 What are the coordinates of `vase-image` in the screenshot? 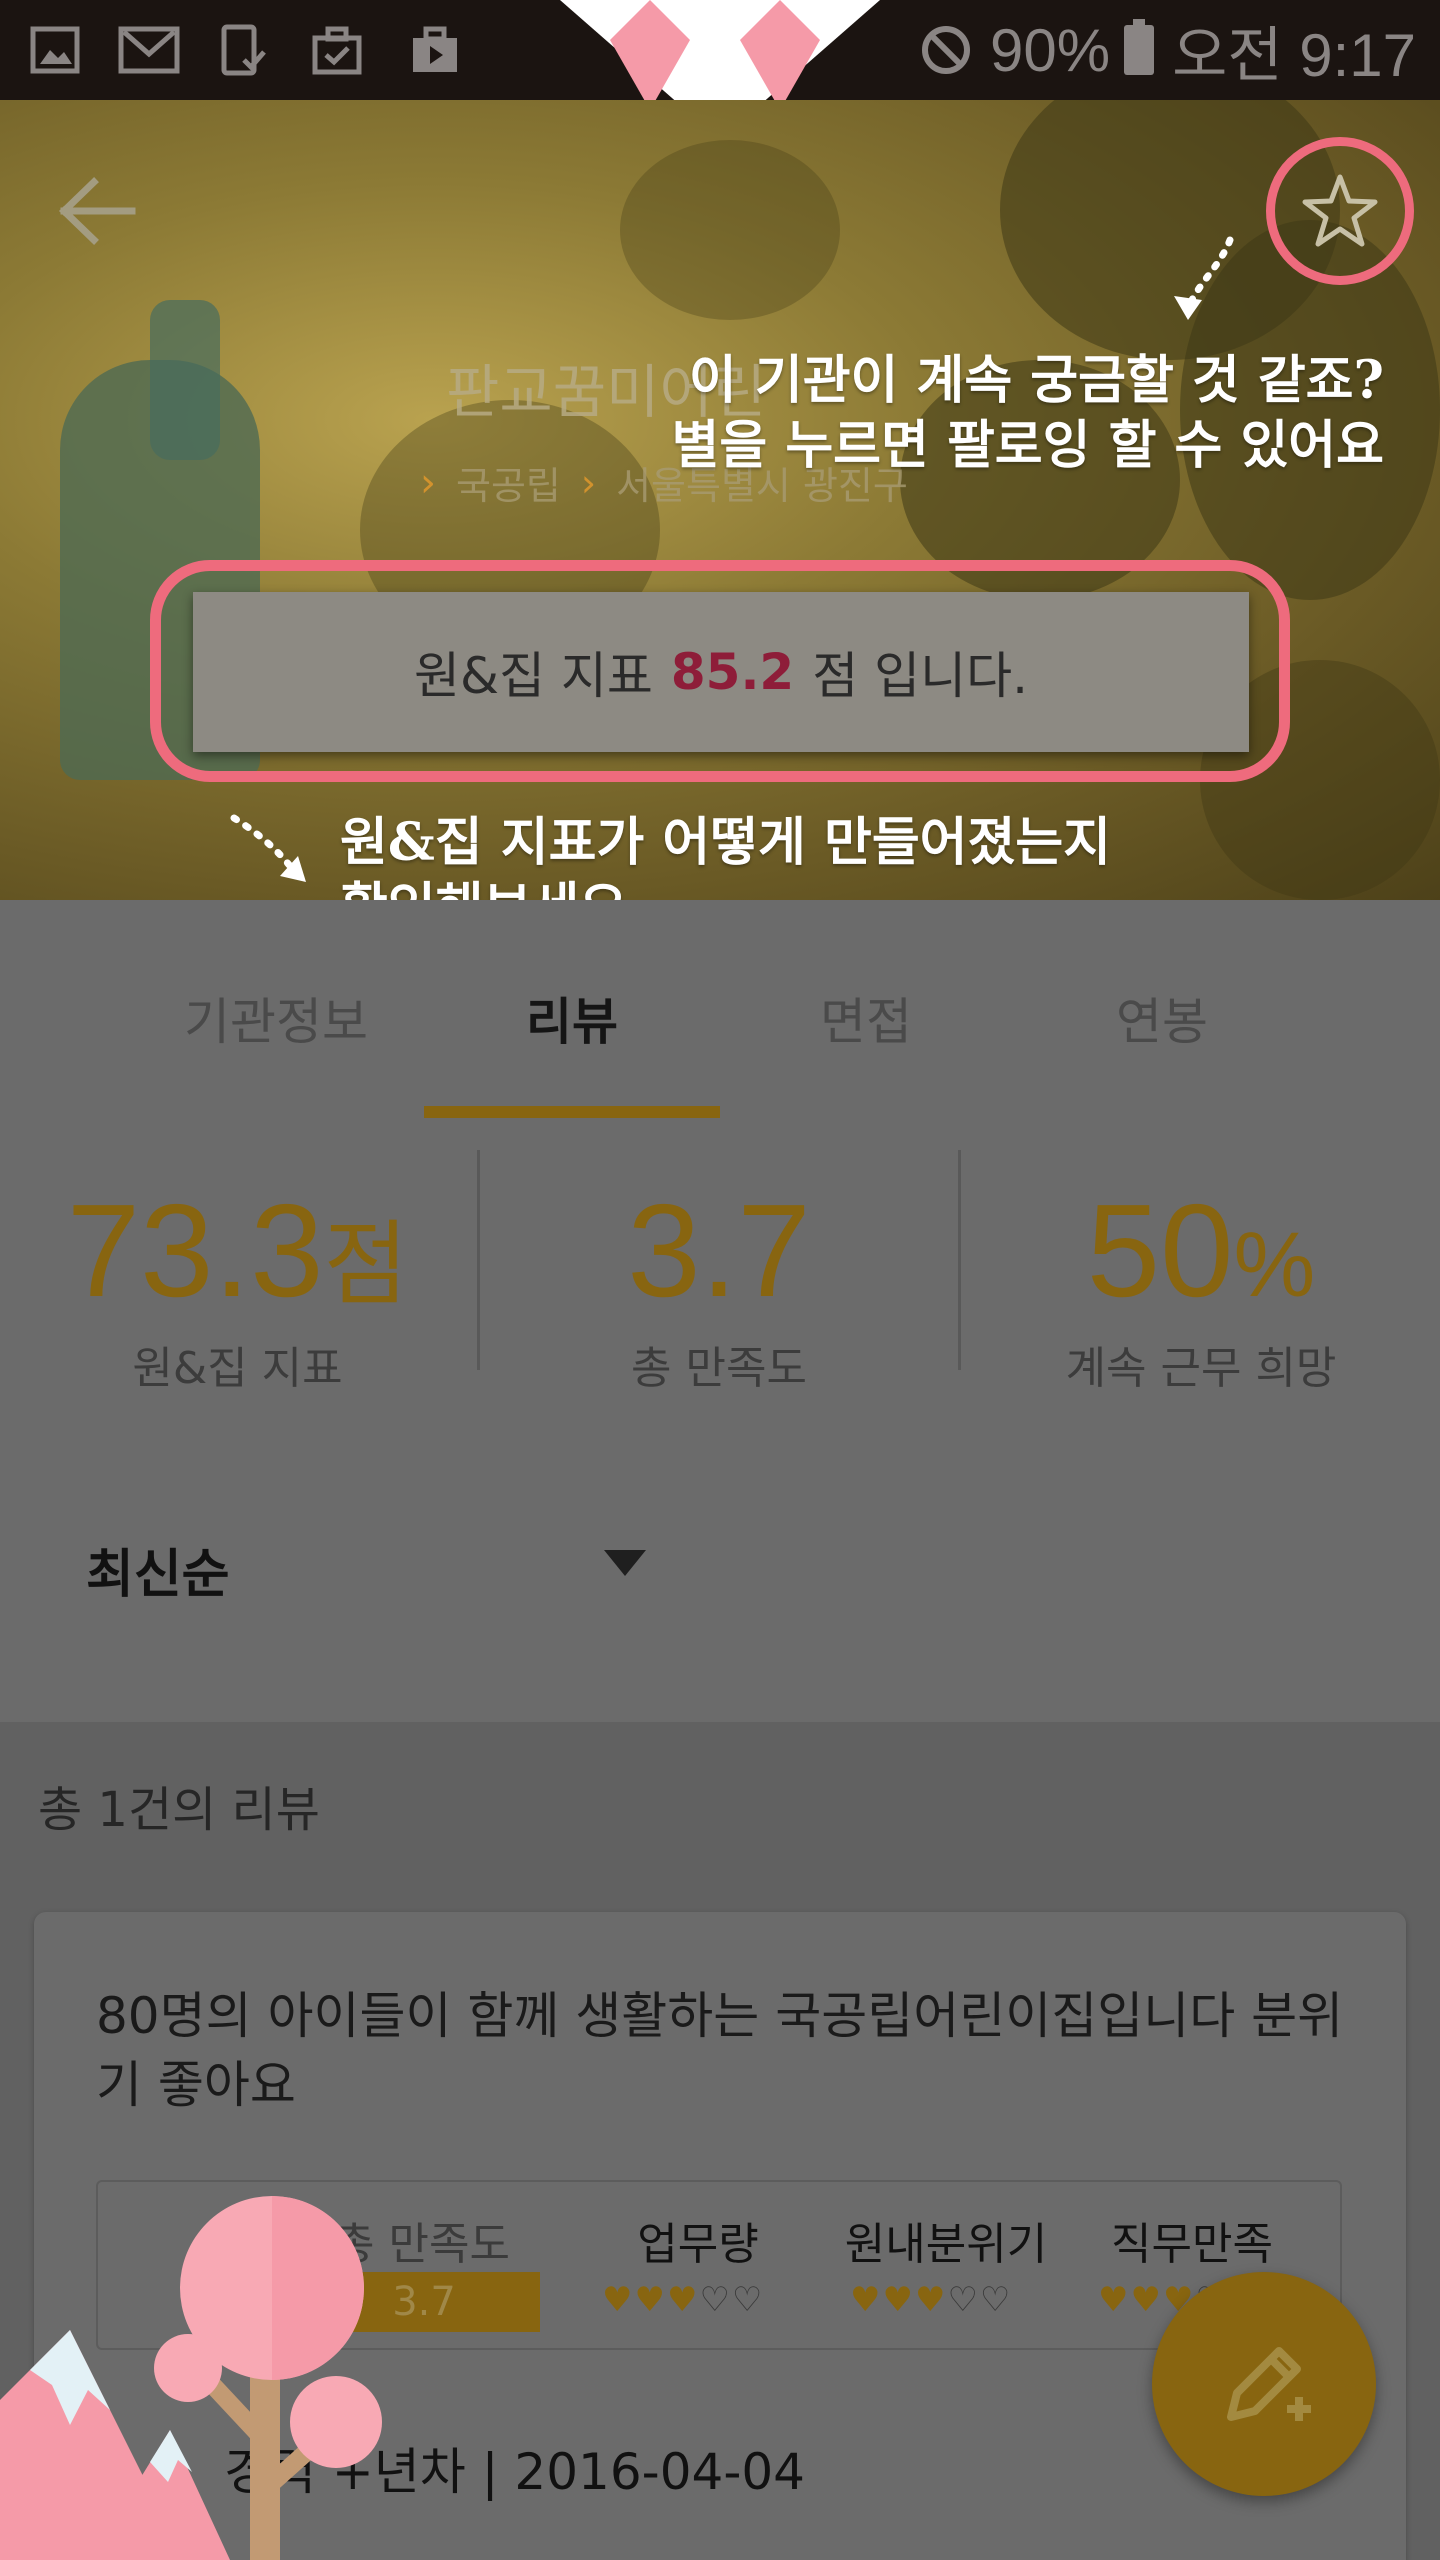 It's located at (185, 380).